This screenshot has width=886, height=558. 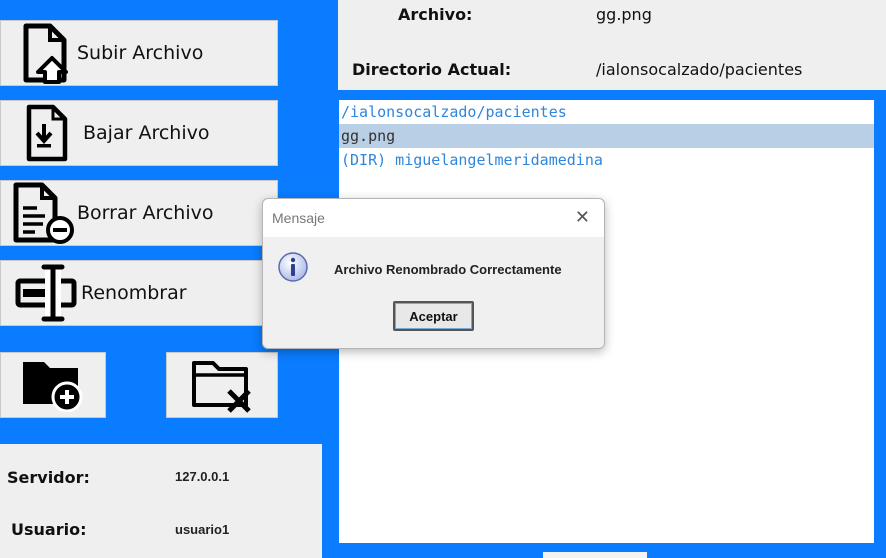 What do you see at coordinates (145, 213) in the screenshot?
I see `delete-file-label: Borrar Archivo` at bounding box center [145, 213].